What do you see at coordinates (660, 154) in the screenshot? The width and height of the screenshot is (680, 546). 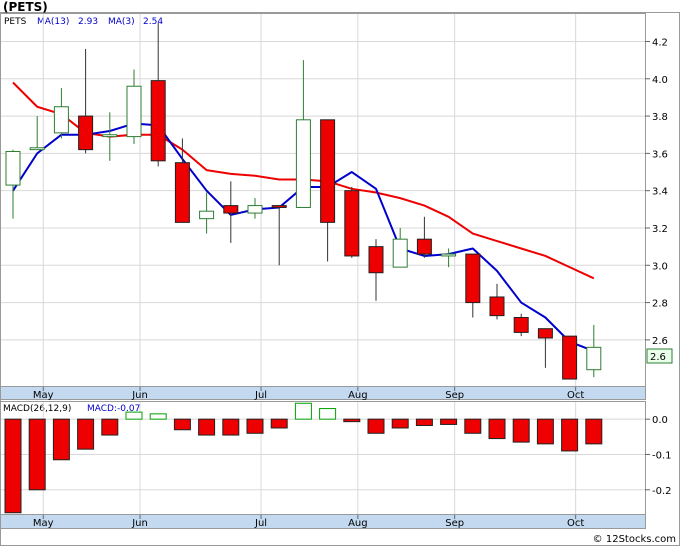 I see `price-y-tick-label: 3.6` at bounding box center [660, 154].